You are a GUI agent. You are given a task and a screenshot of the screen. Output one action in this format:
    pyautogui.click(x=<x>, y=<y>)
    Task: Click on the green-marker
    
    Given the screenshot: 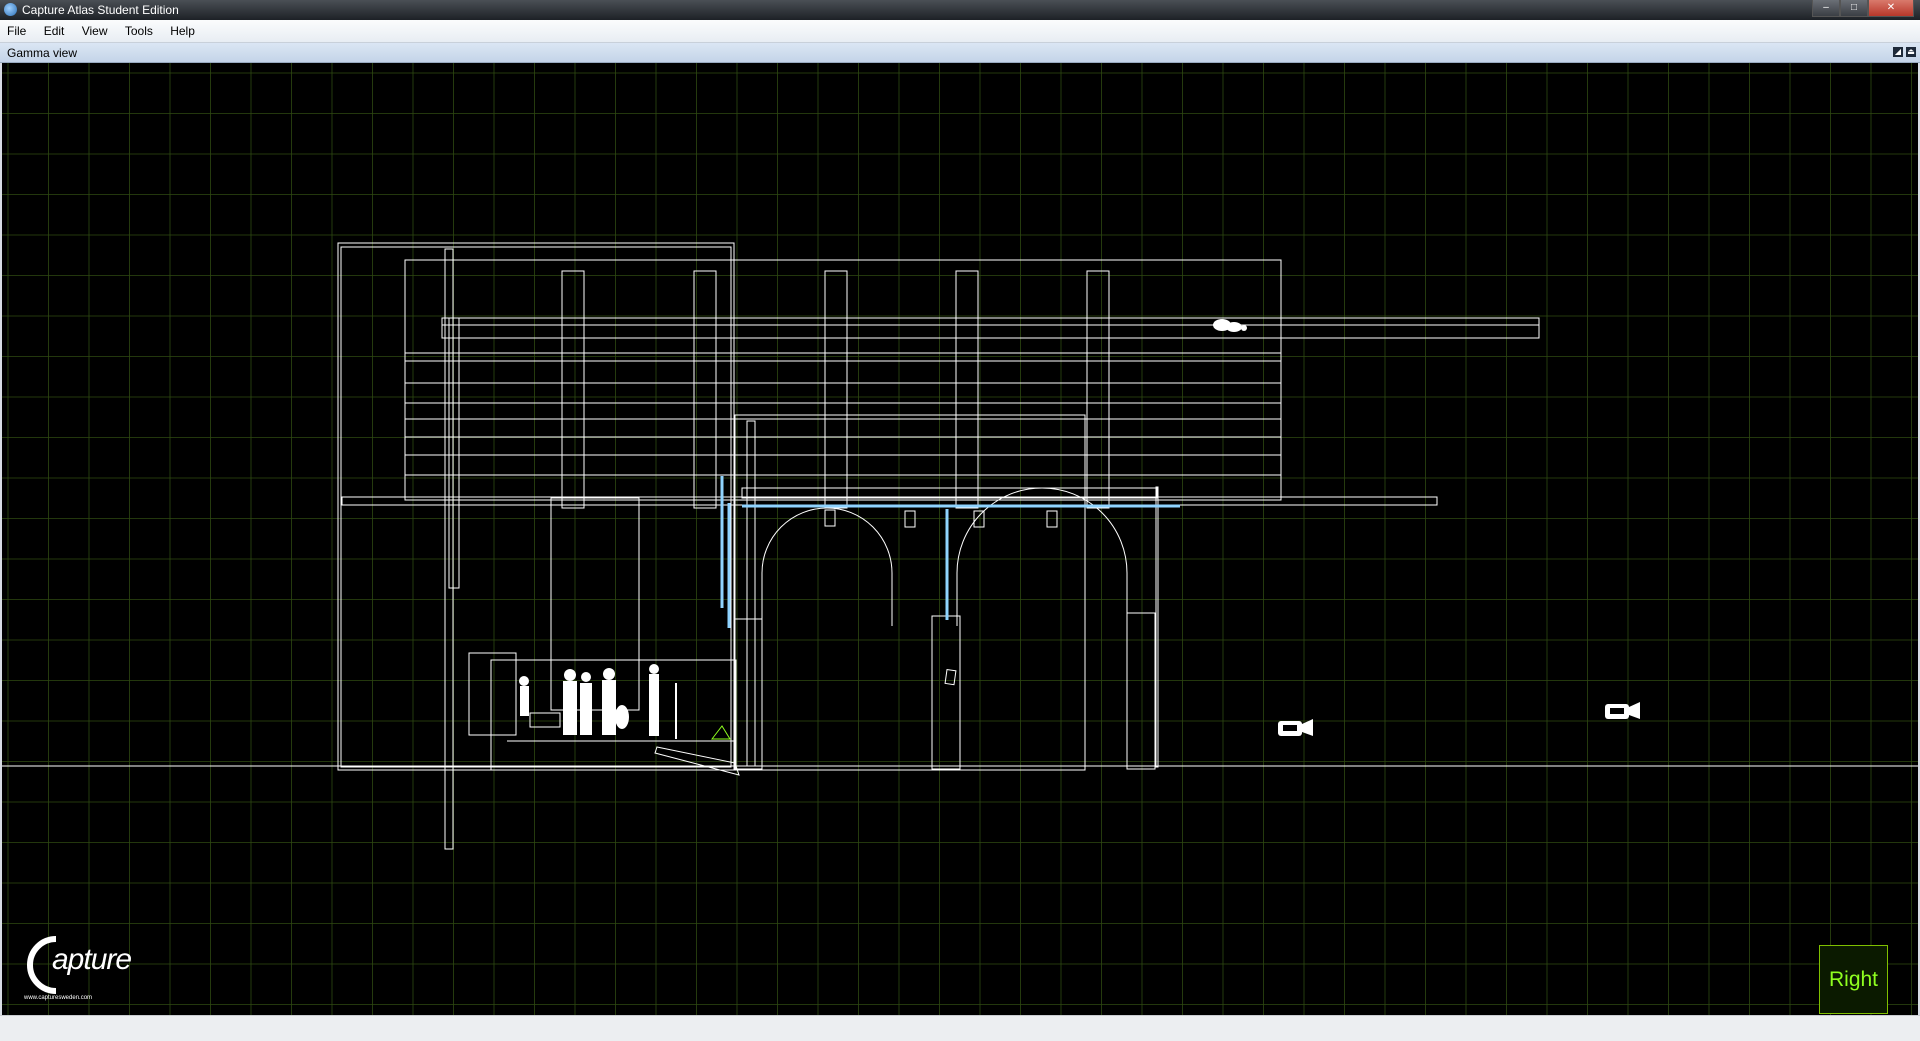 What is the action you would take?
    pyautogui.click(x=720, y=732)
    